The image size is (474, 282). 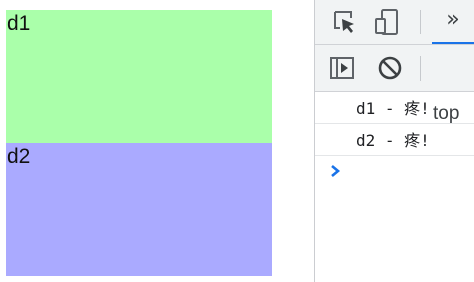 I want to click on console-prompt-chevron-icon, so click(x=336, y=171).